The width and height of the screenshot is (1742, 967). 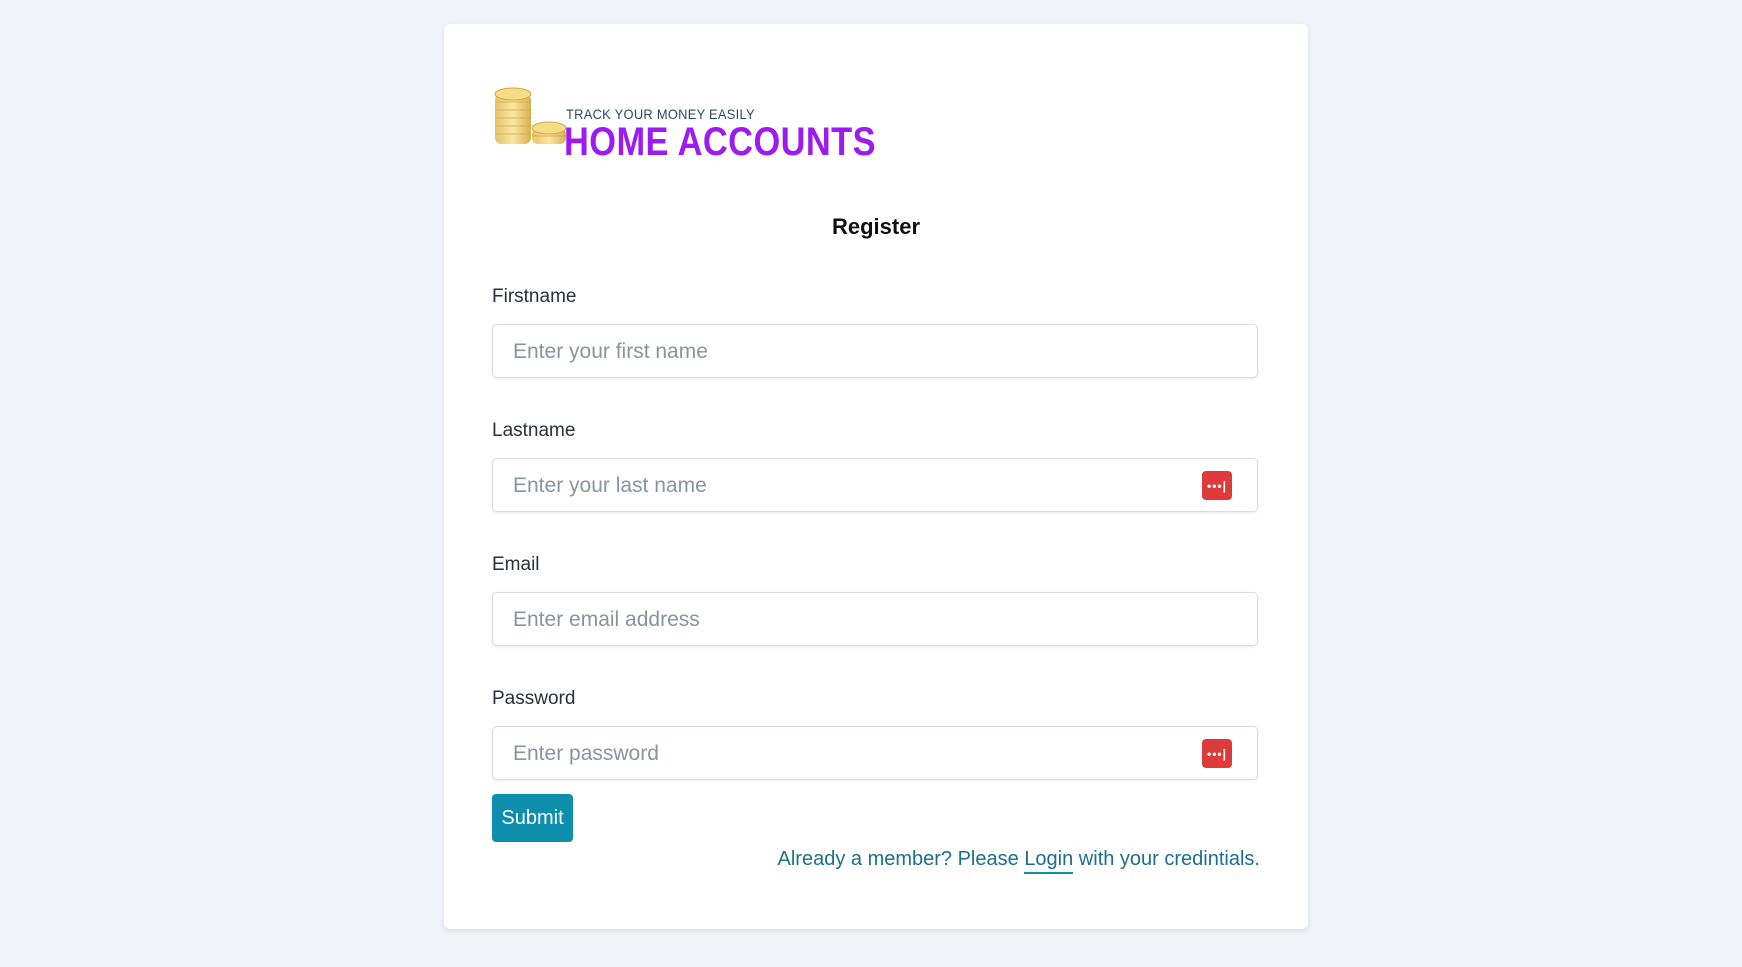 I want to click on password-label: Password, so click(x=534, y=698).